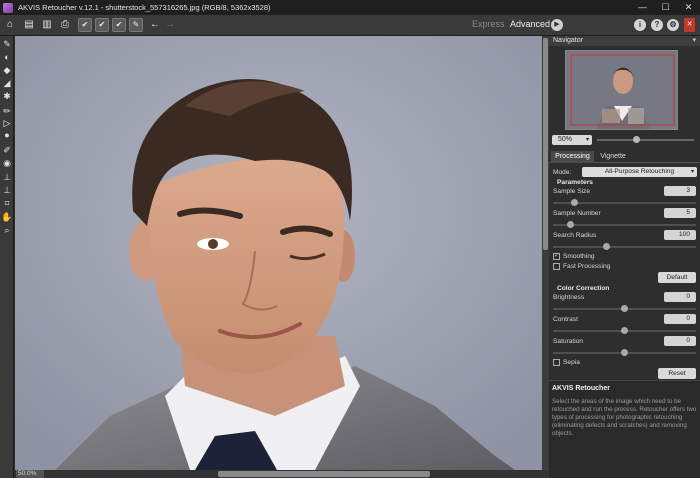  I want to click on smoothing-label: Smoothing, so click(579, 256).